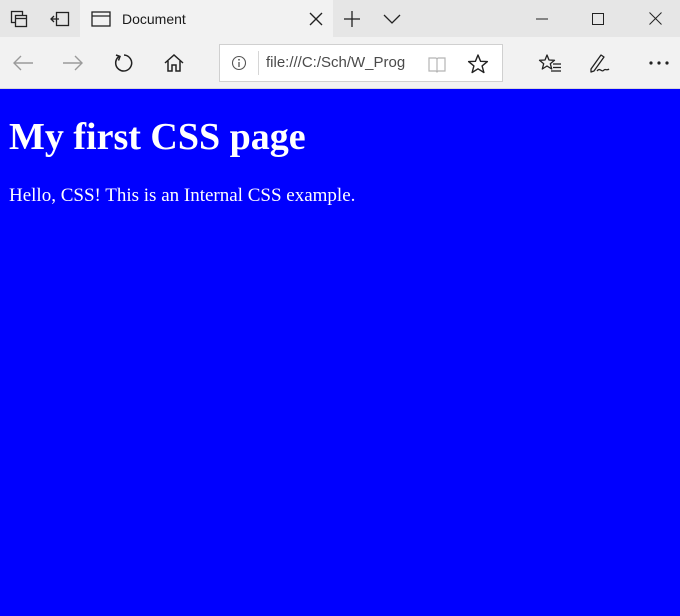  What do you see at coordinates (659, 63) in the screenshot?
I see `more-icon` at bounding box center [659, 63].